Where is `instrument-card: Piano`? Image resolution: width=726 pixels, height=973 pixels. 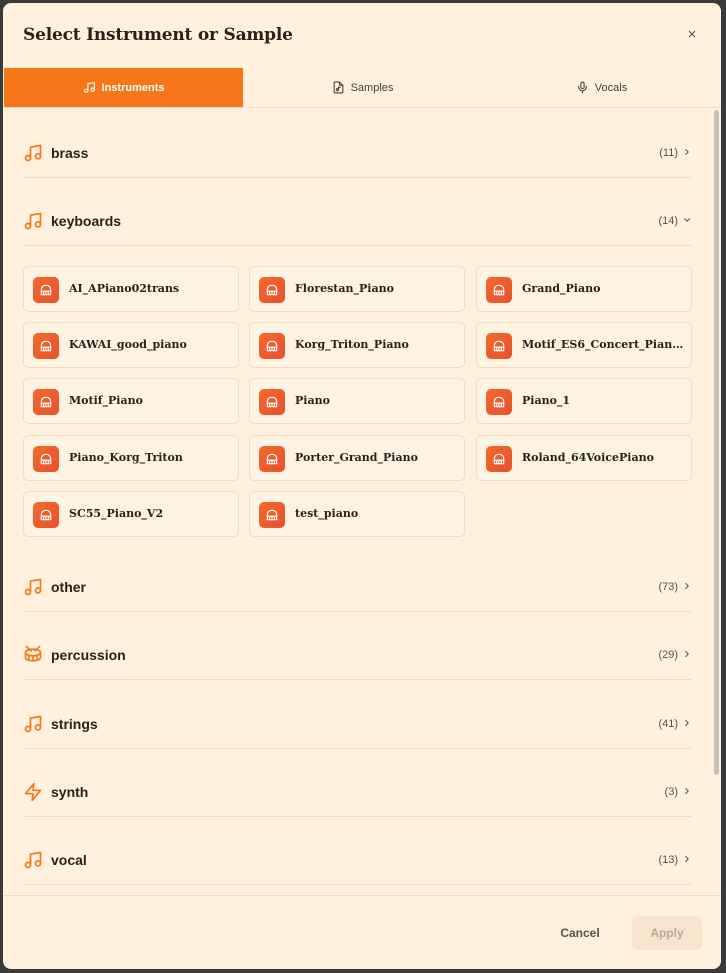
instrument-card: Piano is located at coordinates (357, 401).